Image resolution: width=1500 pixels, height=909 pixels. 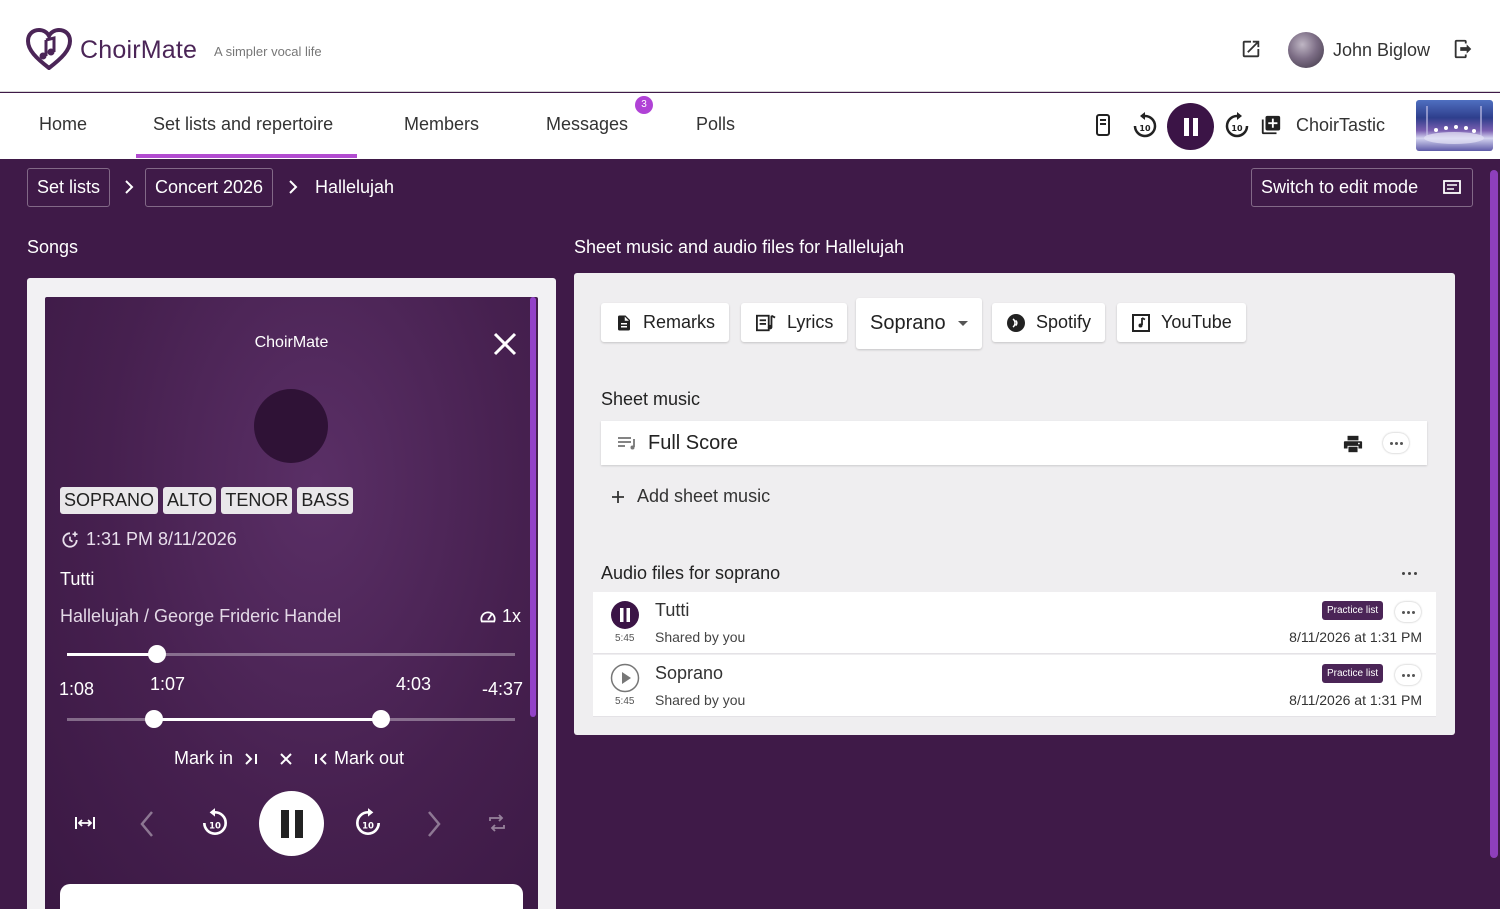 I want to click on switch-edit-mode-button: Switch to edit mode, so click(x=1362, y=187).